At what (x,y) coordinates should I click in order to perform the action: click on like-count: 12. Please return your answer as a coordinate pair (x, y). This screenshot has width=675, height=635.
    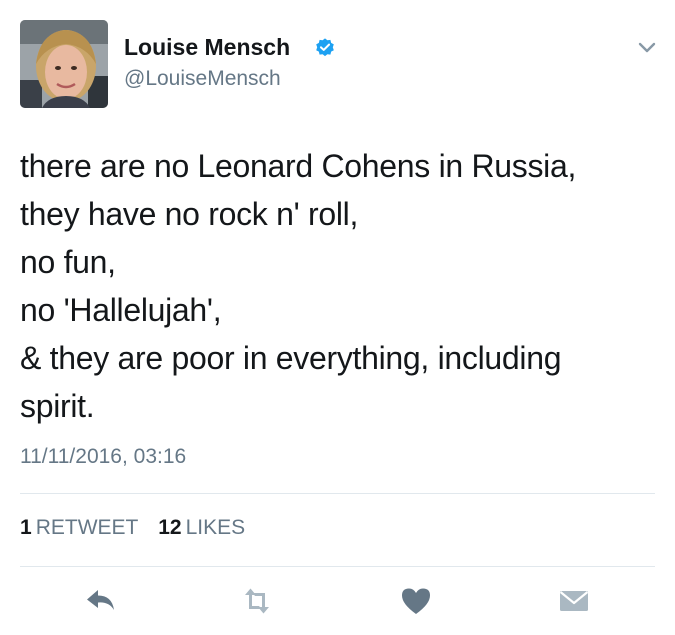
    Looking at the image, I should click on (170, 527).